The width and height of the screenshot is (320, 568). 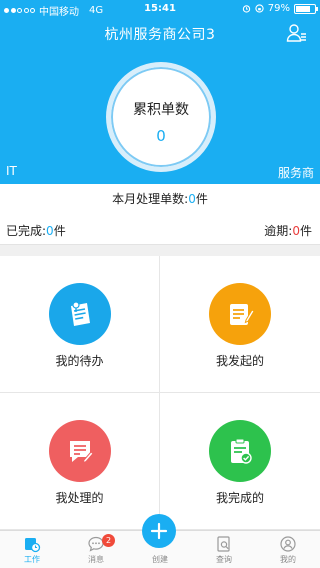 What do you see at coordinates (160, 9) in the screenshot?
I see `status-bar: 中国移动 4G 15:41 79%` at bounding box center [160, 9].